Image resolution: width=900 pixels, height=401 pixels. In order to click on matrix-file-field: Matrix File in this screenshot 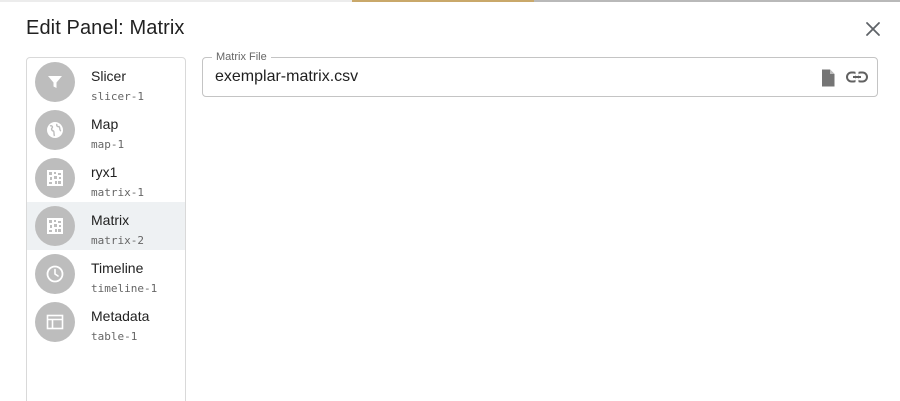, I will do `click(540, 73)`.